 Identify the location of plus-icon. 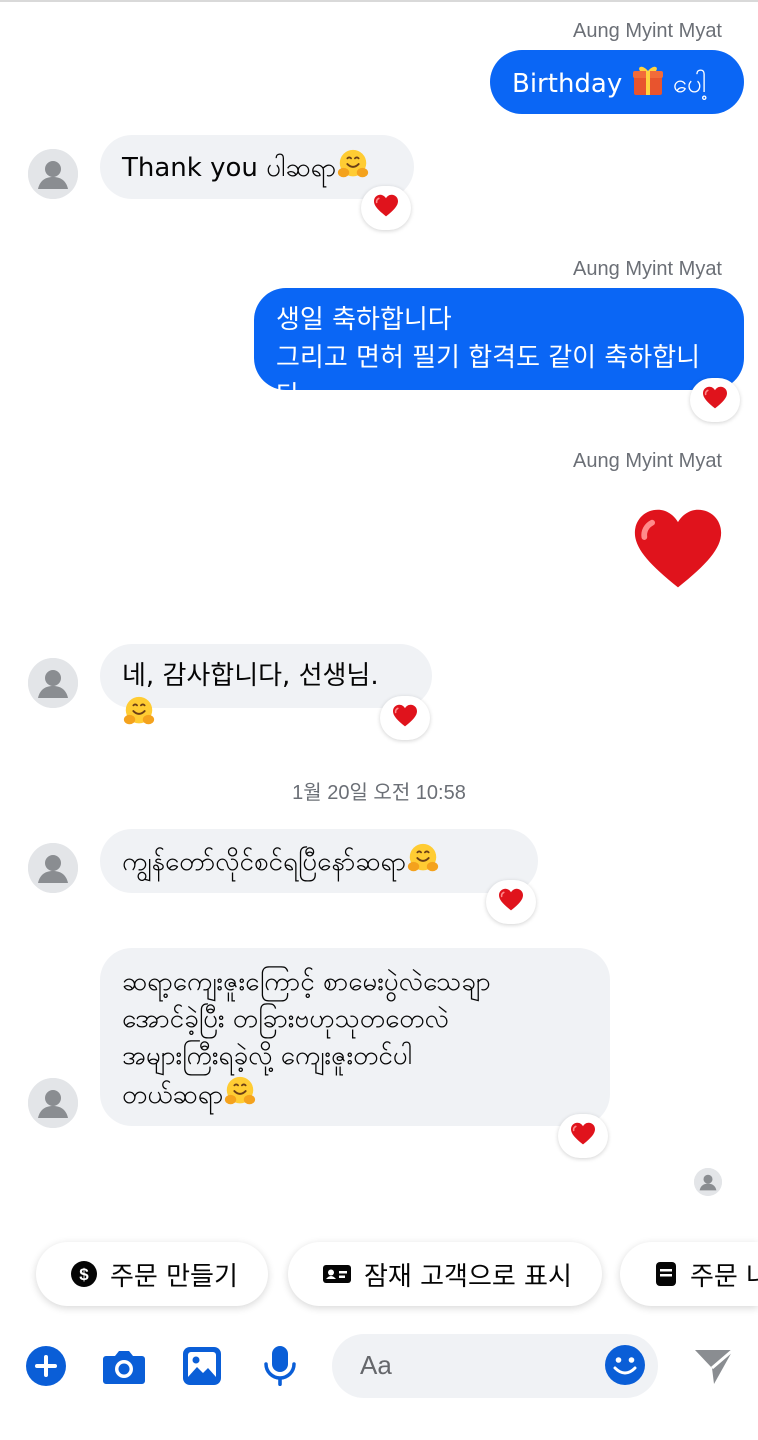
(46, 1368).